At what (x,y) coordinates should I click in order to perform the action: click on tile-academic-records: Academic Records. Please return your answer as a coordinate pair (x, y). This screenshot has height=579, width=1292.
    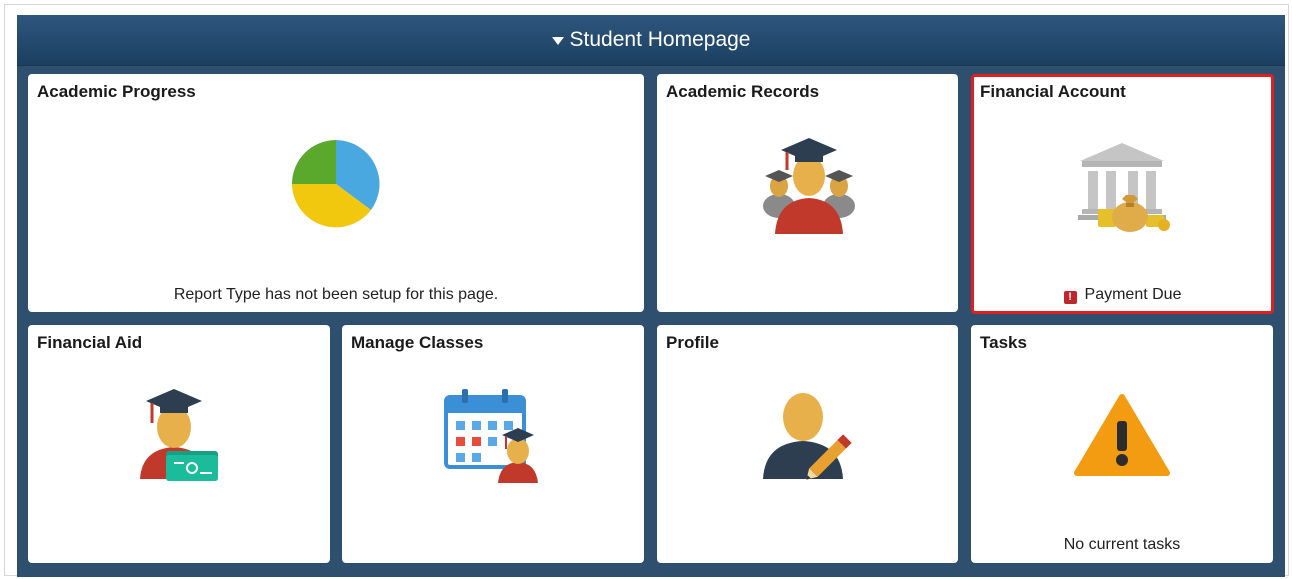
    Looking at the image, I should click on (807, 193).